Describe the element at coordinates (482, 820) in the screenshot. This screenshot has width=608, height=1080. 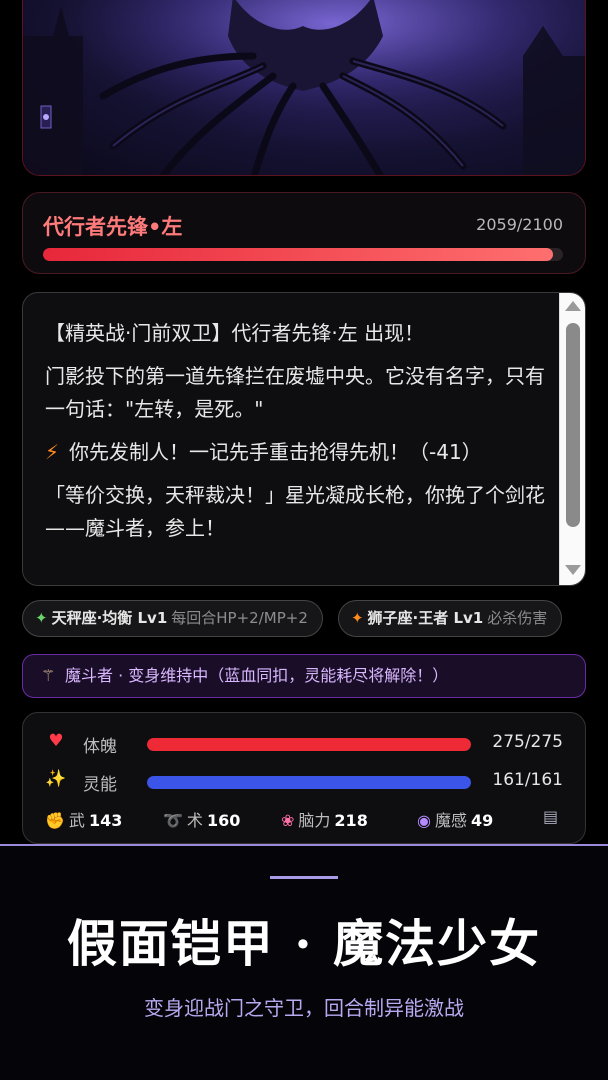
I see `attr-value: 49` at that location.